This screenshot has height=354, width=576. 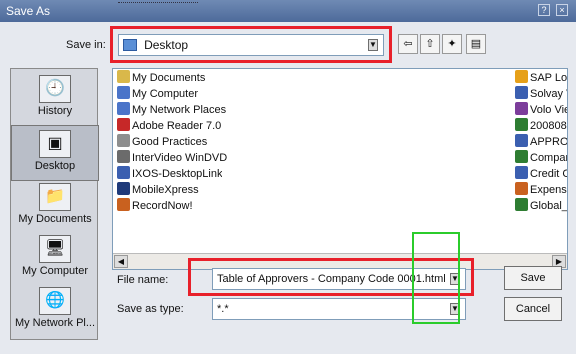 What do you see at coordinates (251, 44) in the screenshot?
I see `highlight-save-in` at bounding box center [251, 44].